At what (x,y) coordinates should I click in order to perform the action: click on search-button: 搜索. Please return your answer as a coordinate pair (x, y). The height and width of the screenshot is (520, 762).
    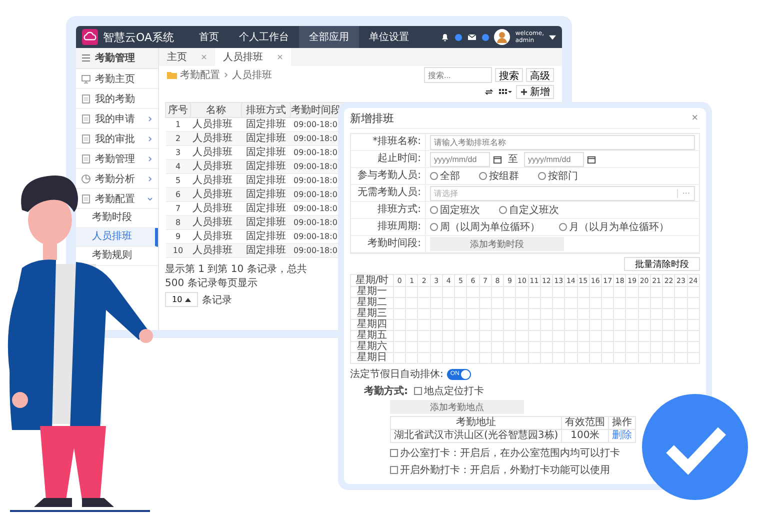
    Looking at the image, I should click on (509, 75).